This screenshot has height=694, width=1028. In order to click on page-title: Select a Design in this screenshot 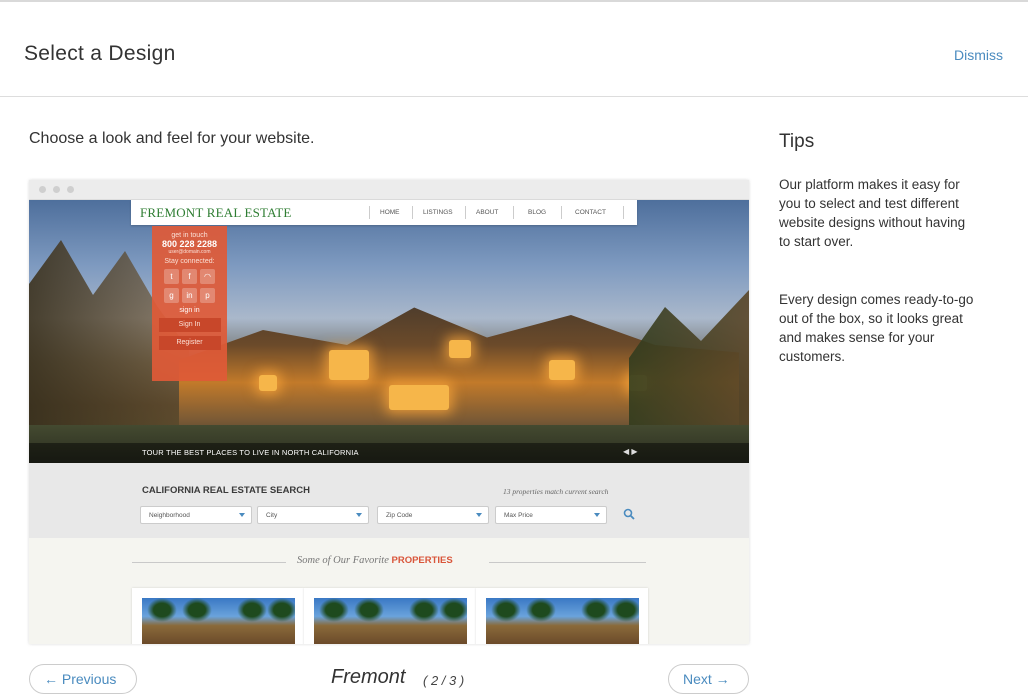, I will do `click(100, 53)`.